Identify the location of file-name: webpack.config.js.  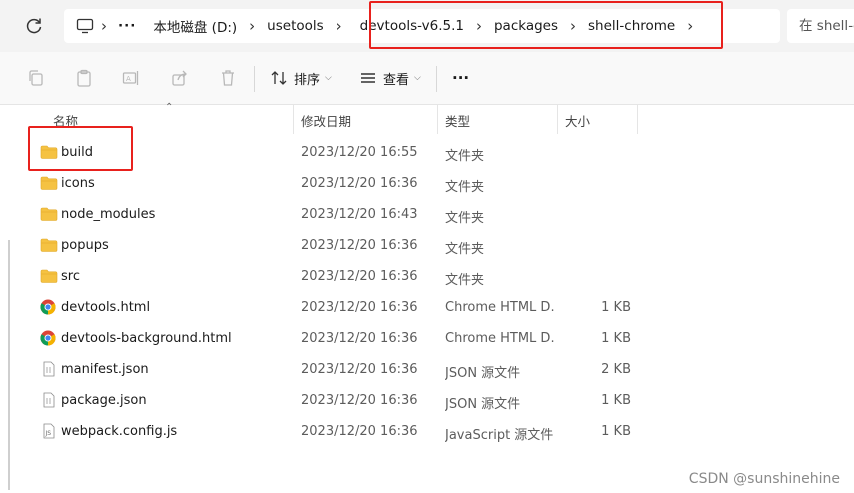
(119, 431).